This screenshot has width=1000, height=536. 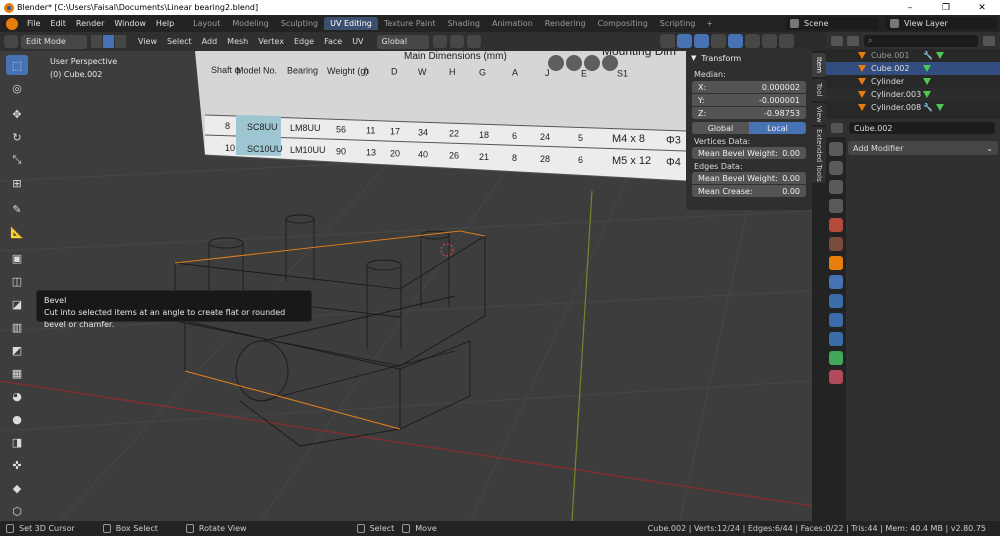 I want to click on global-space-button: Global, so click(x=720, y=128).